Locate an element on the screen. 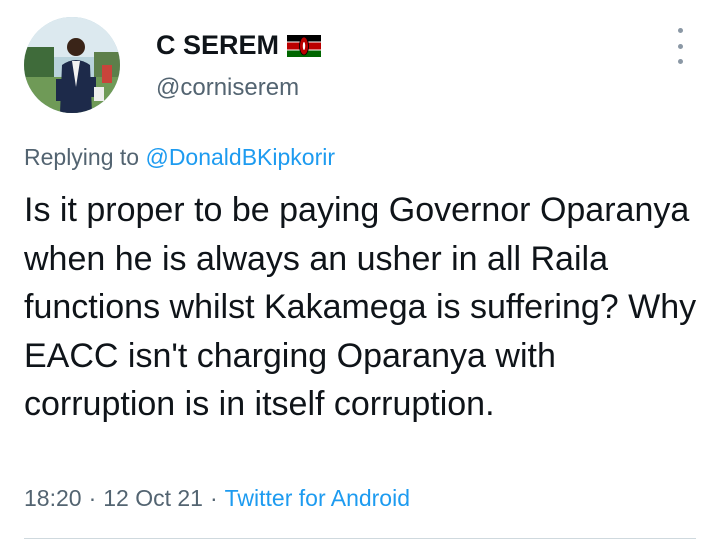  user-handle: @corniserem is located at coordinates (227, 88).